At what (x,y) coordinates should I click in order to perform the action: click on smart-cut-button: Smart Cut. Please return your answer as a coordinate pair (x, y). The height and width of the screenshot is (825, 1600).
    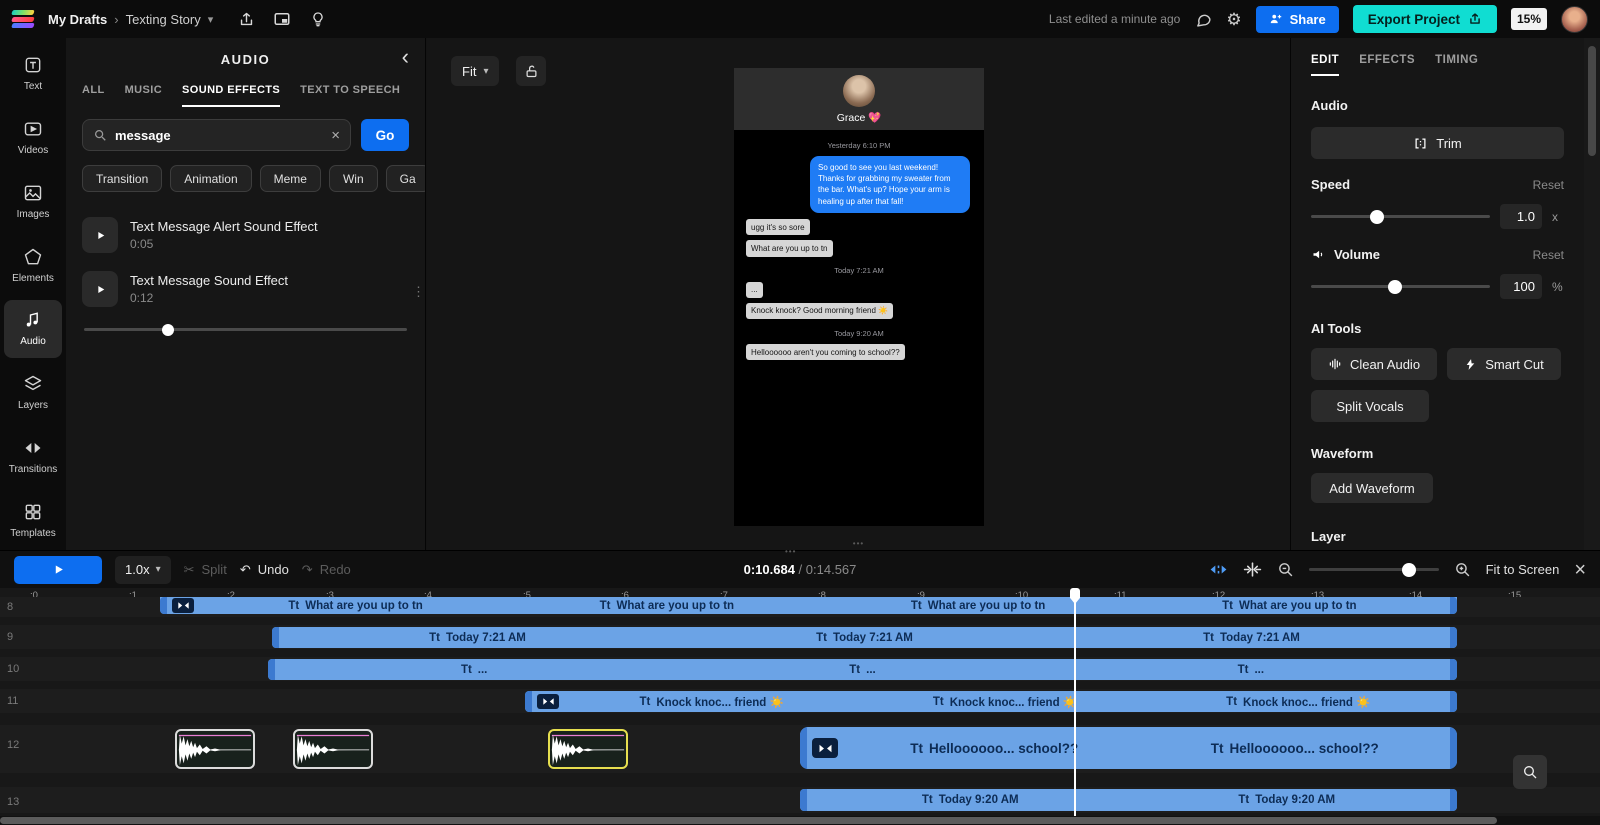
    Looking at the image, I should click on (1504, 364).